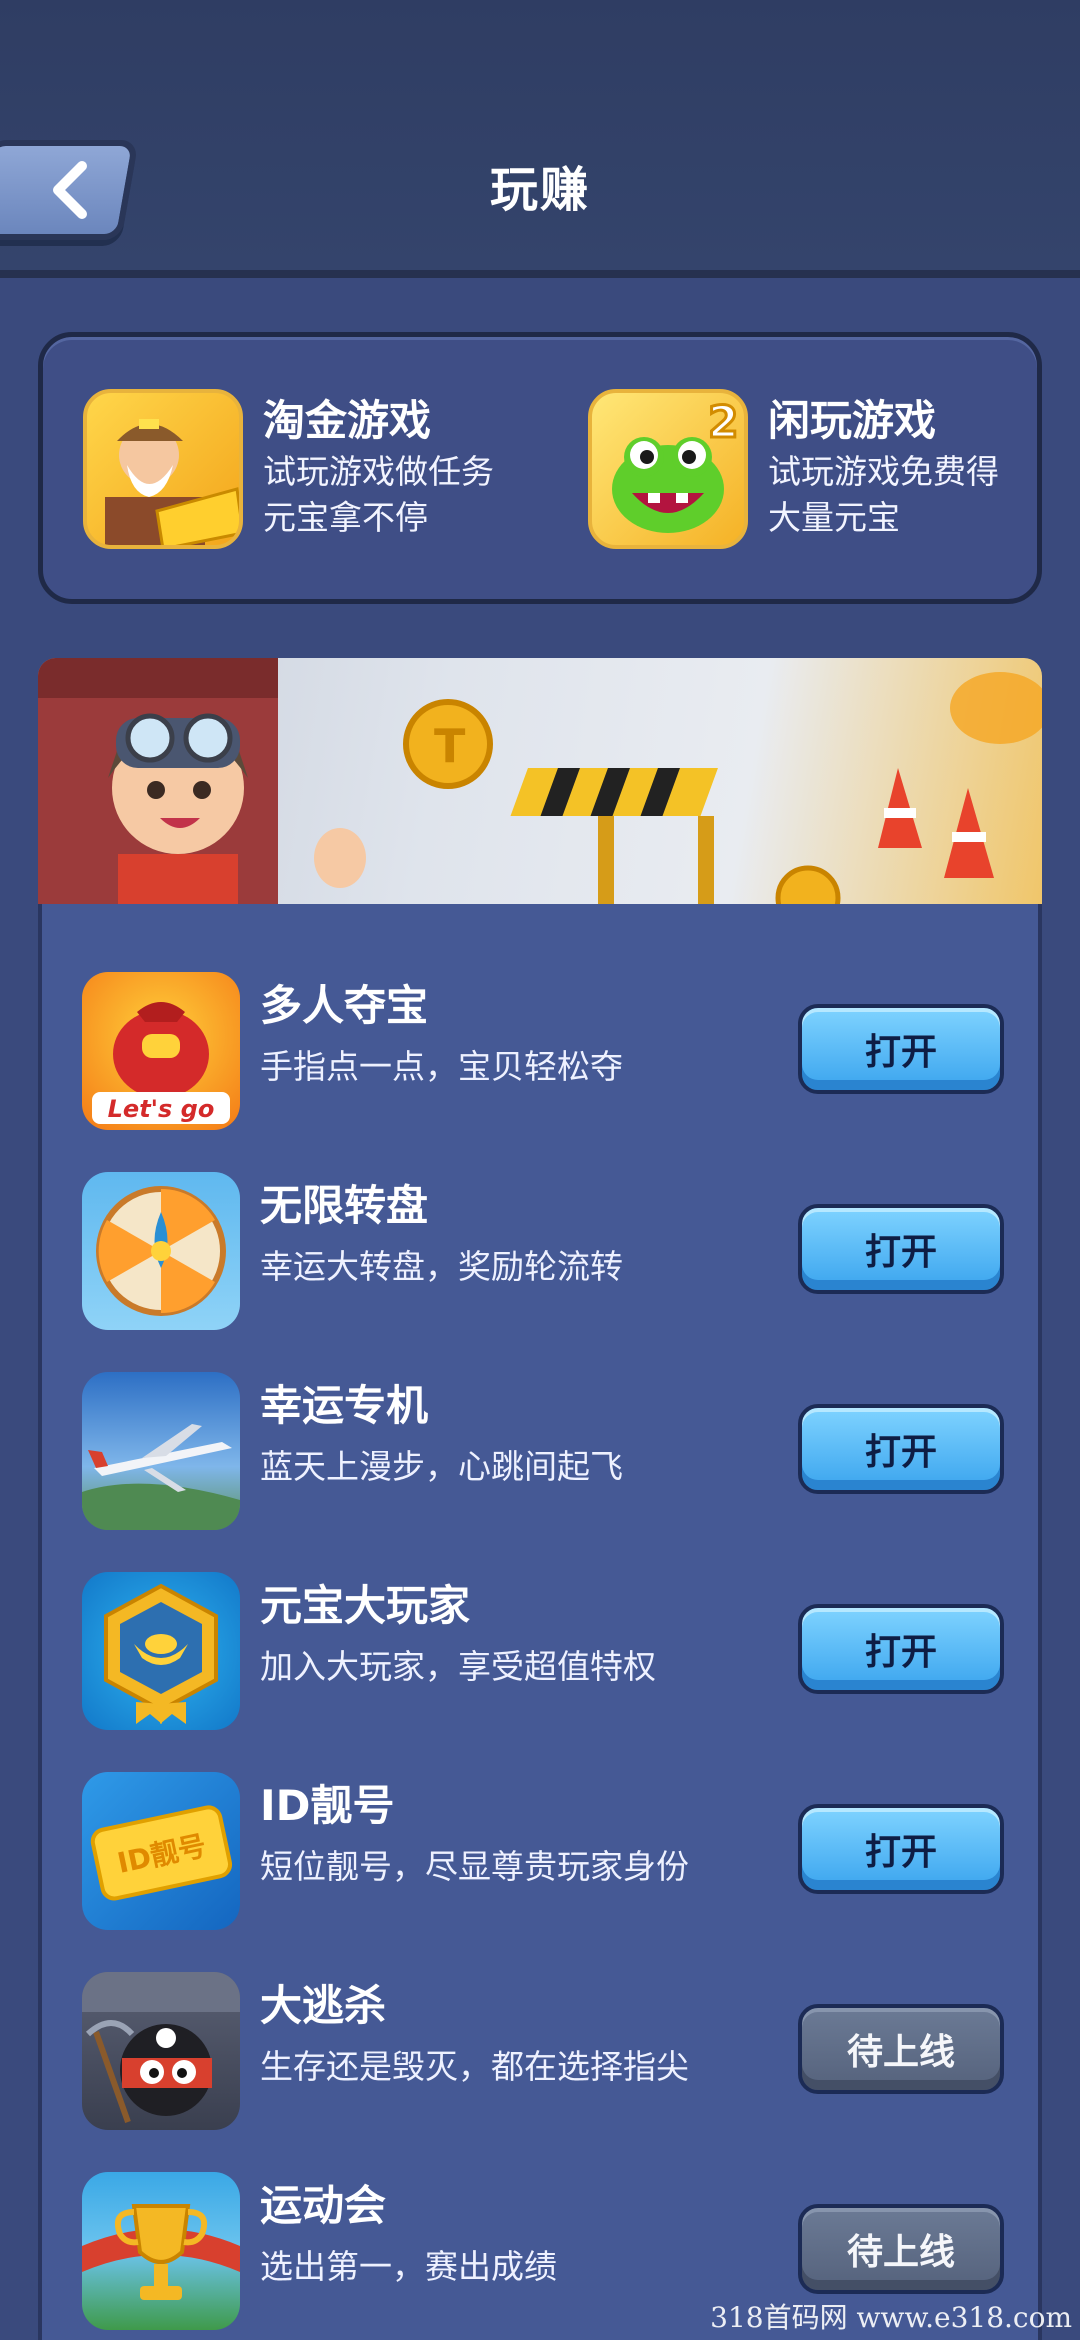 The width and height of the screenshot is (1080, 2340). Describe the element at coordinates (323, 2205) in the screenshot. I see `list-item-name: 运动会` at that location.